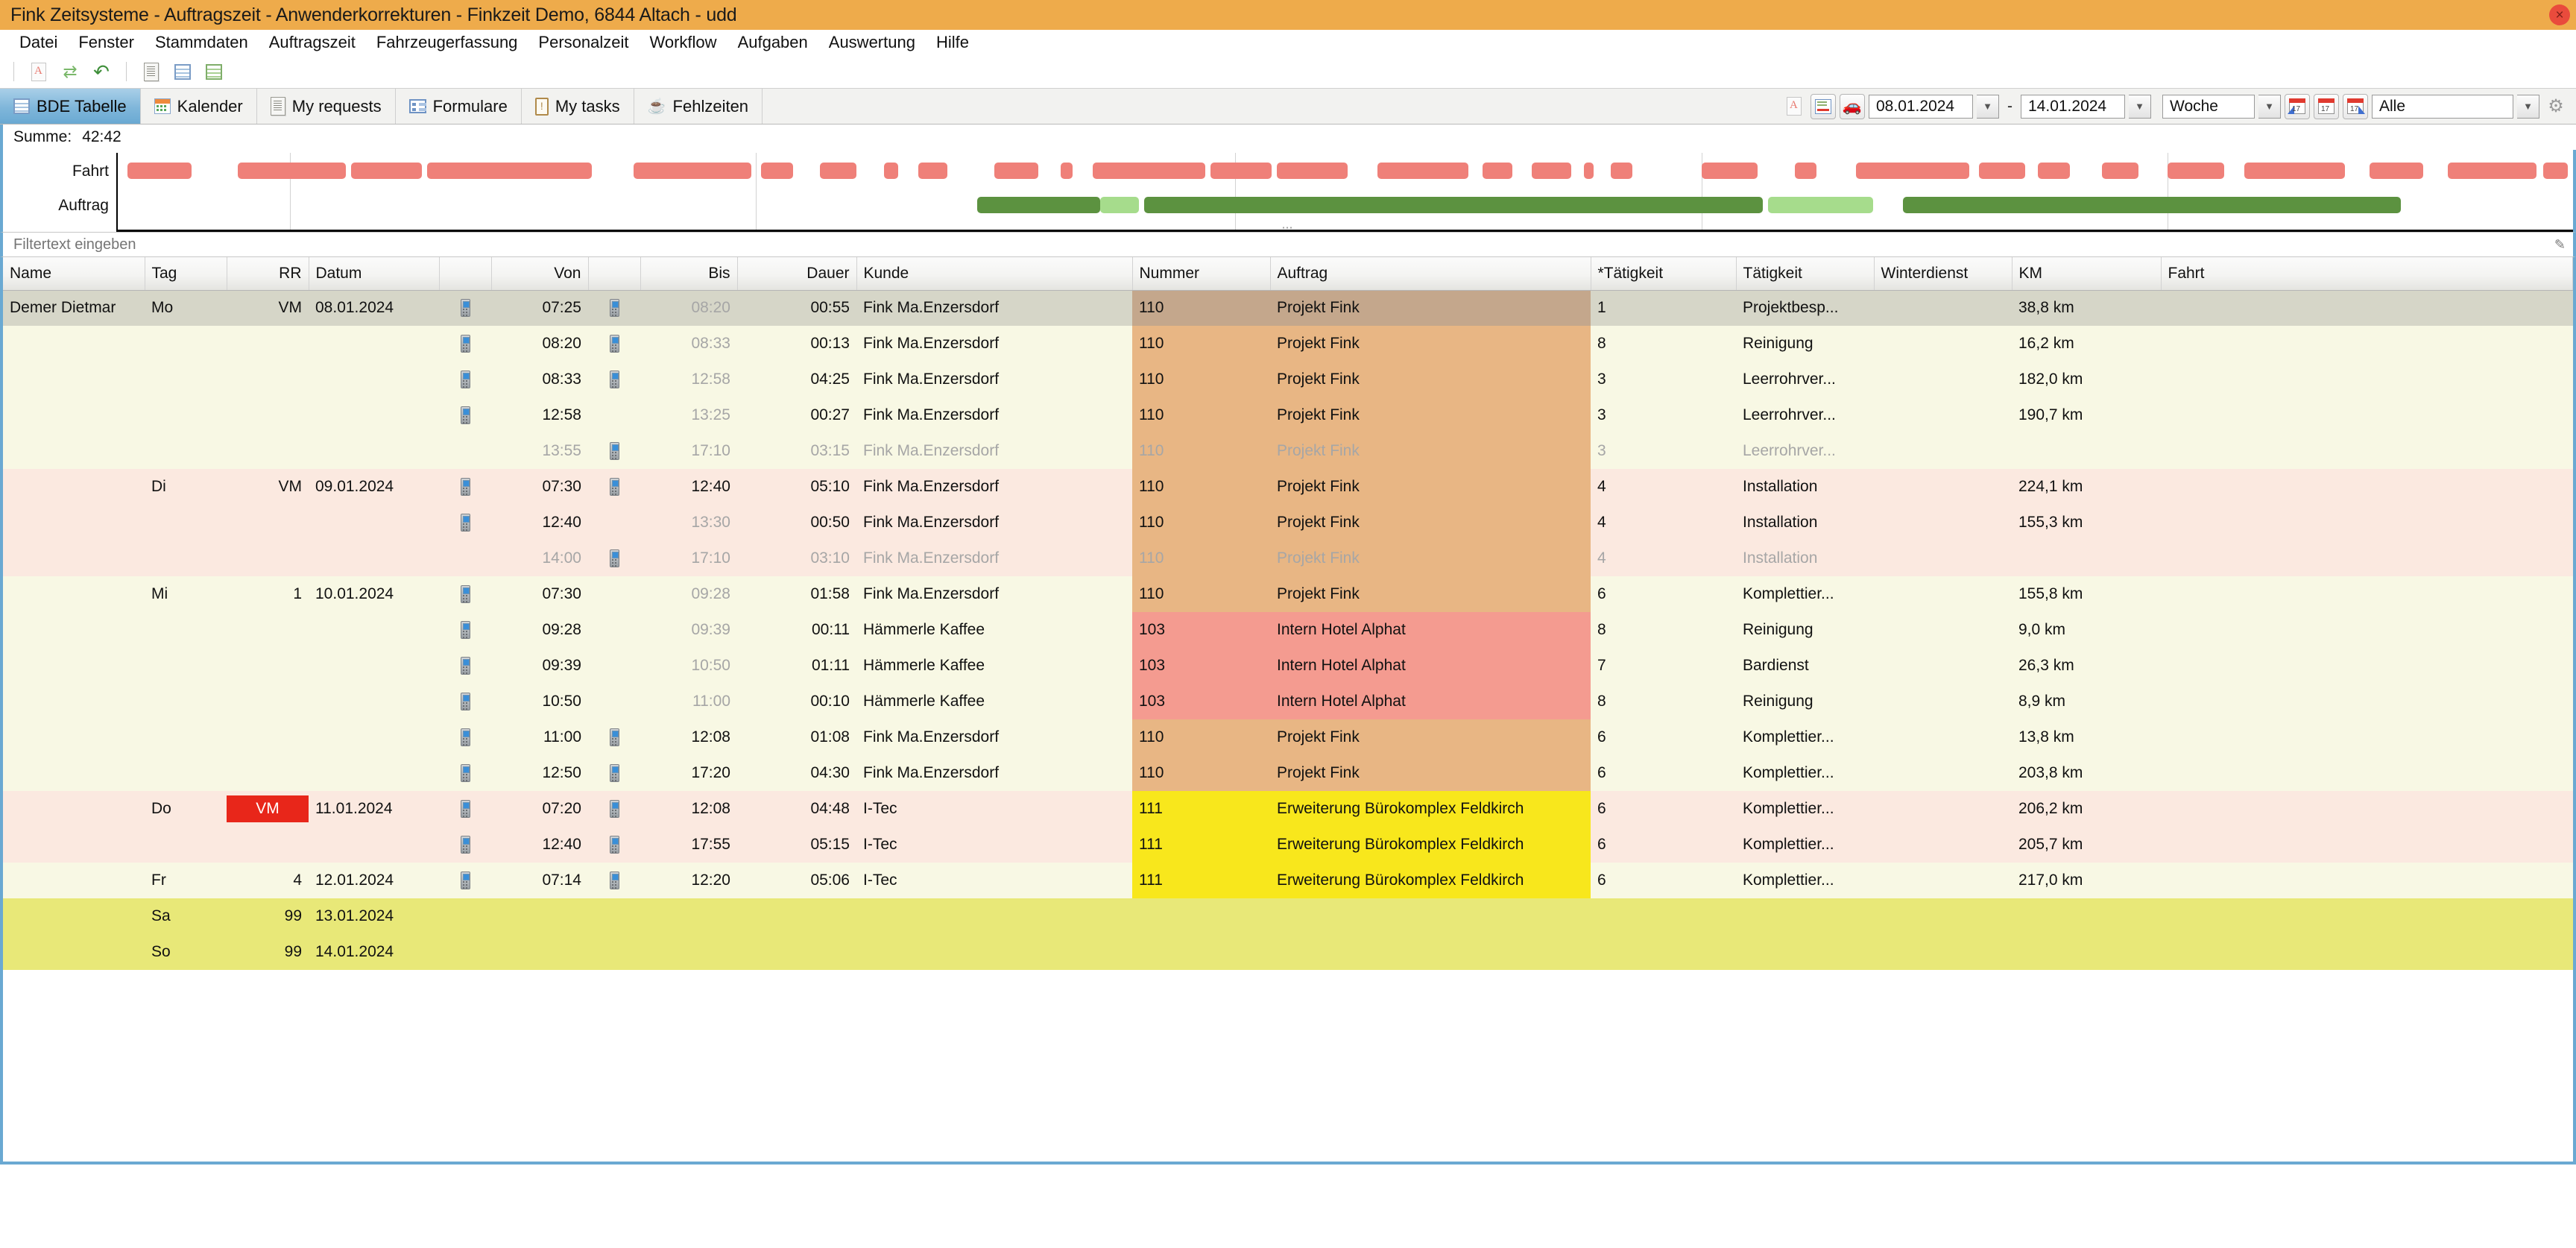 Image resolution: width=2576 pixels, height=1248 pixels. Describe the element at coordinates (1430, 701) in the screenshot. I see `cell-auftrag: Intern Hotel Alphat` at that location.